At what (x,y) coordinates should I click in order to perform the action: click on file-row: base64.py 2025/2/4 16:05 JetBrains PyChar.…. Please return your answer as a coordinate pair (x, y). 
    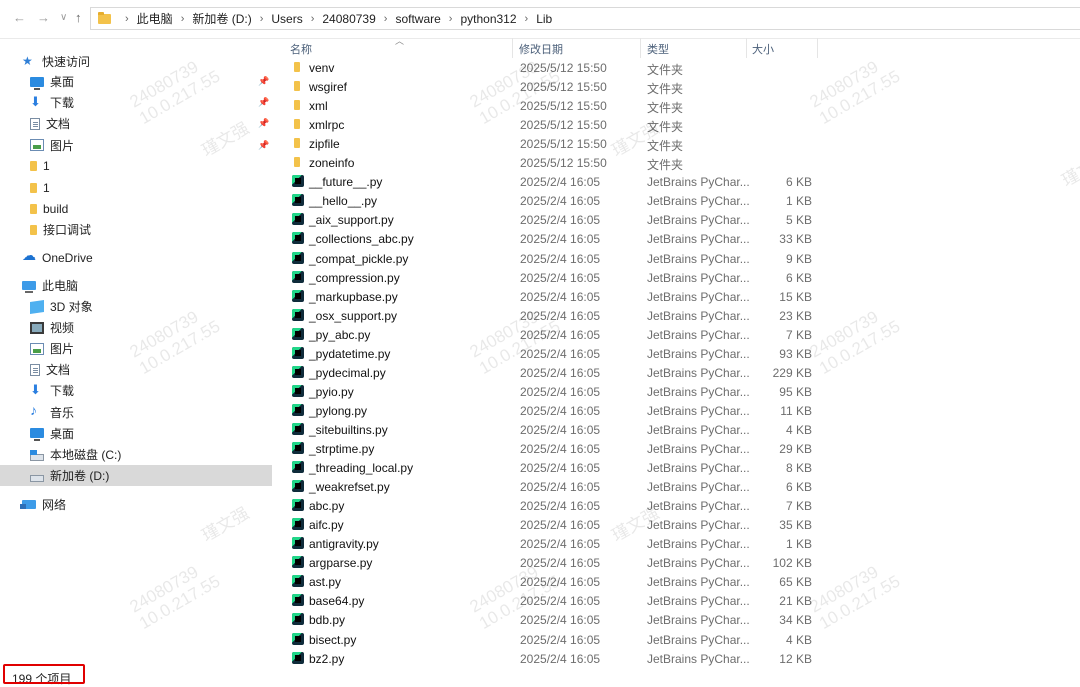
    Looking at the image, I should click on (681, 600).